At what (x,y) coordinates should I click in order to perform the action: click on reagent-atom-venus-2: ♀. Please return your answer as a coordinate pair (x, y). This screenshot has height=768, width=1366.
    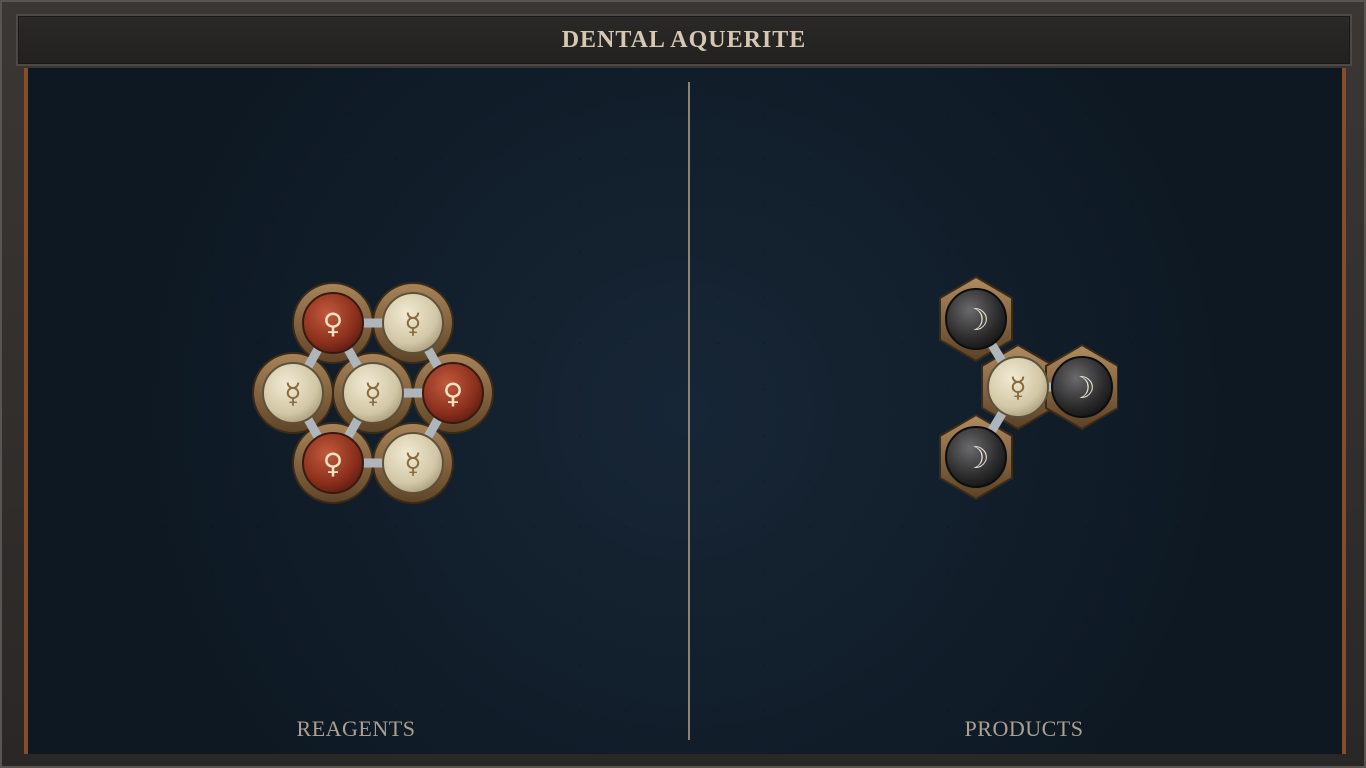
    Looking at the image, I should click on (453, 393).